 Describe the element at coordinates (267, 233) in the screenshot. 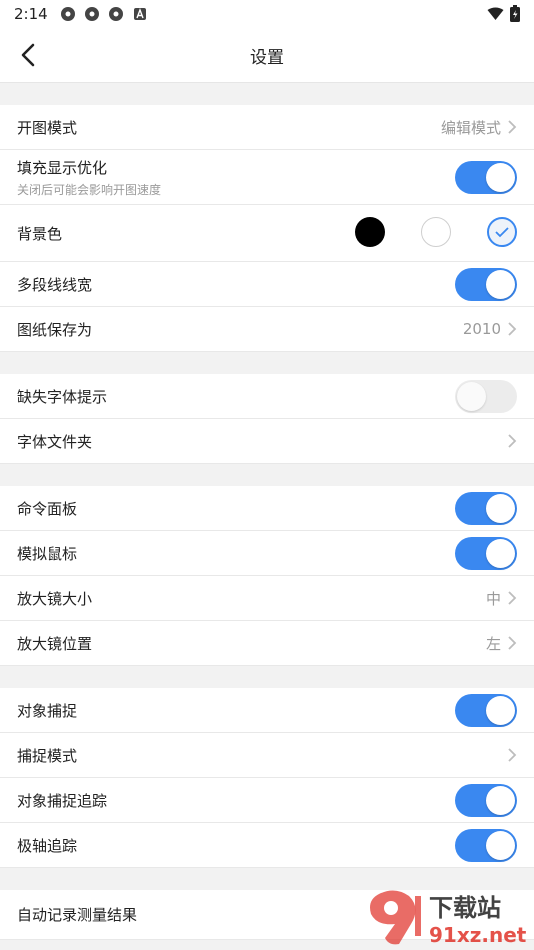

I see `row-background-color: 背景色` at that location.